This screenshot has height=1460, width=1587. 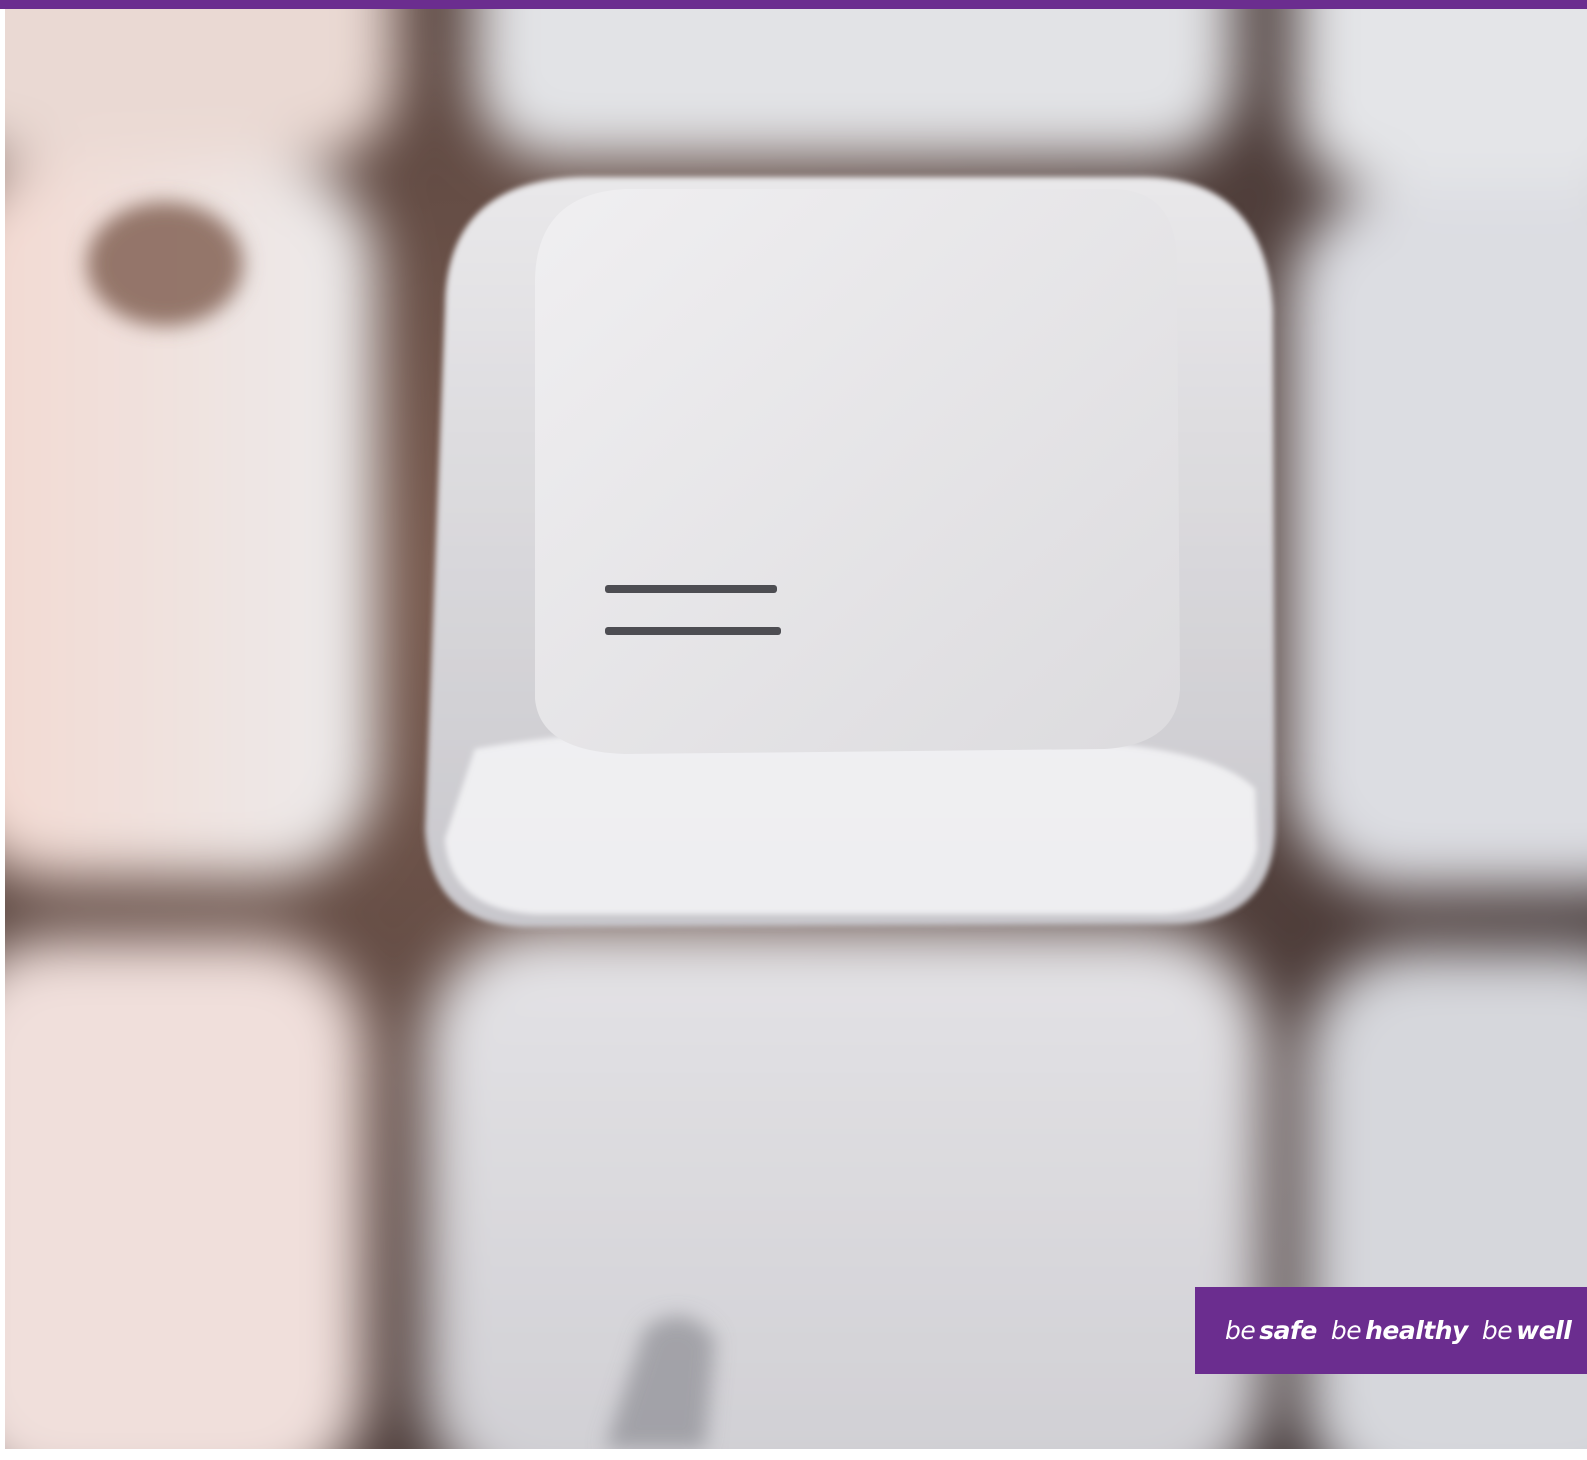 I want to click on tagline-be-3: be, so click(x=1497, y=1330).